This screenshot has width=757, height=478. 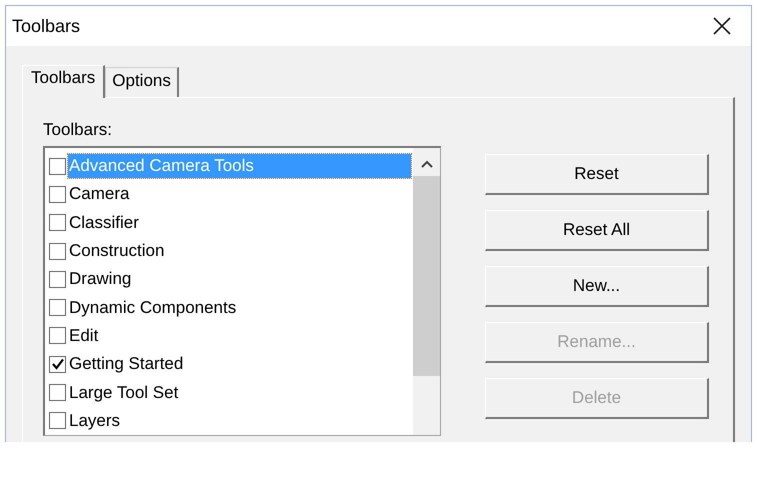 I want to click on tab: Toolbars, so click(x=64, y=81).